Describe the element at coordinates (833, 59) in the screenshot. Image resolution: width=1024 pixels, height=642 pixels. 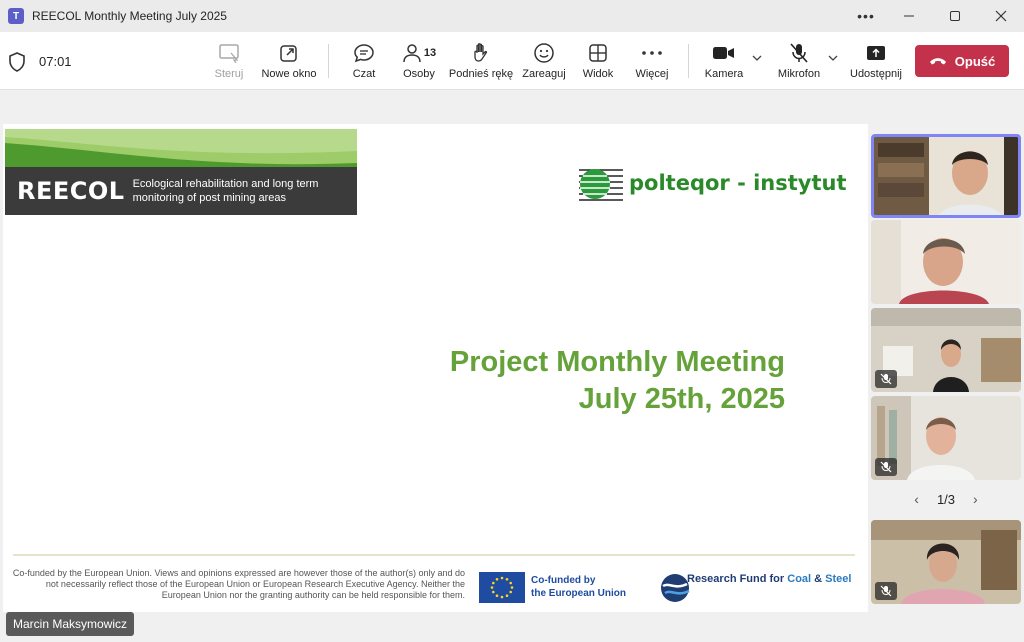
I see `mic-options-chevron-icon` at that location.